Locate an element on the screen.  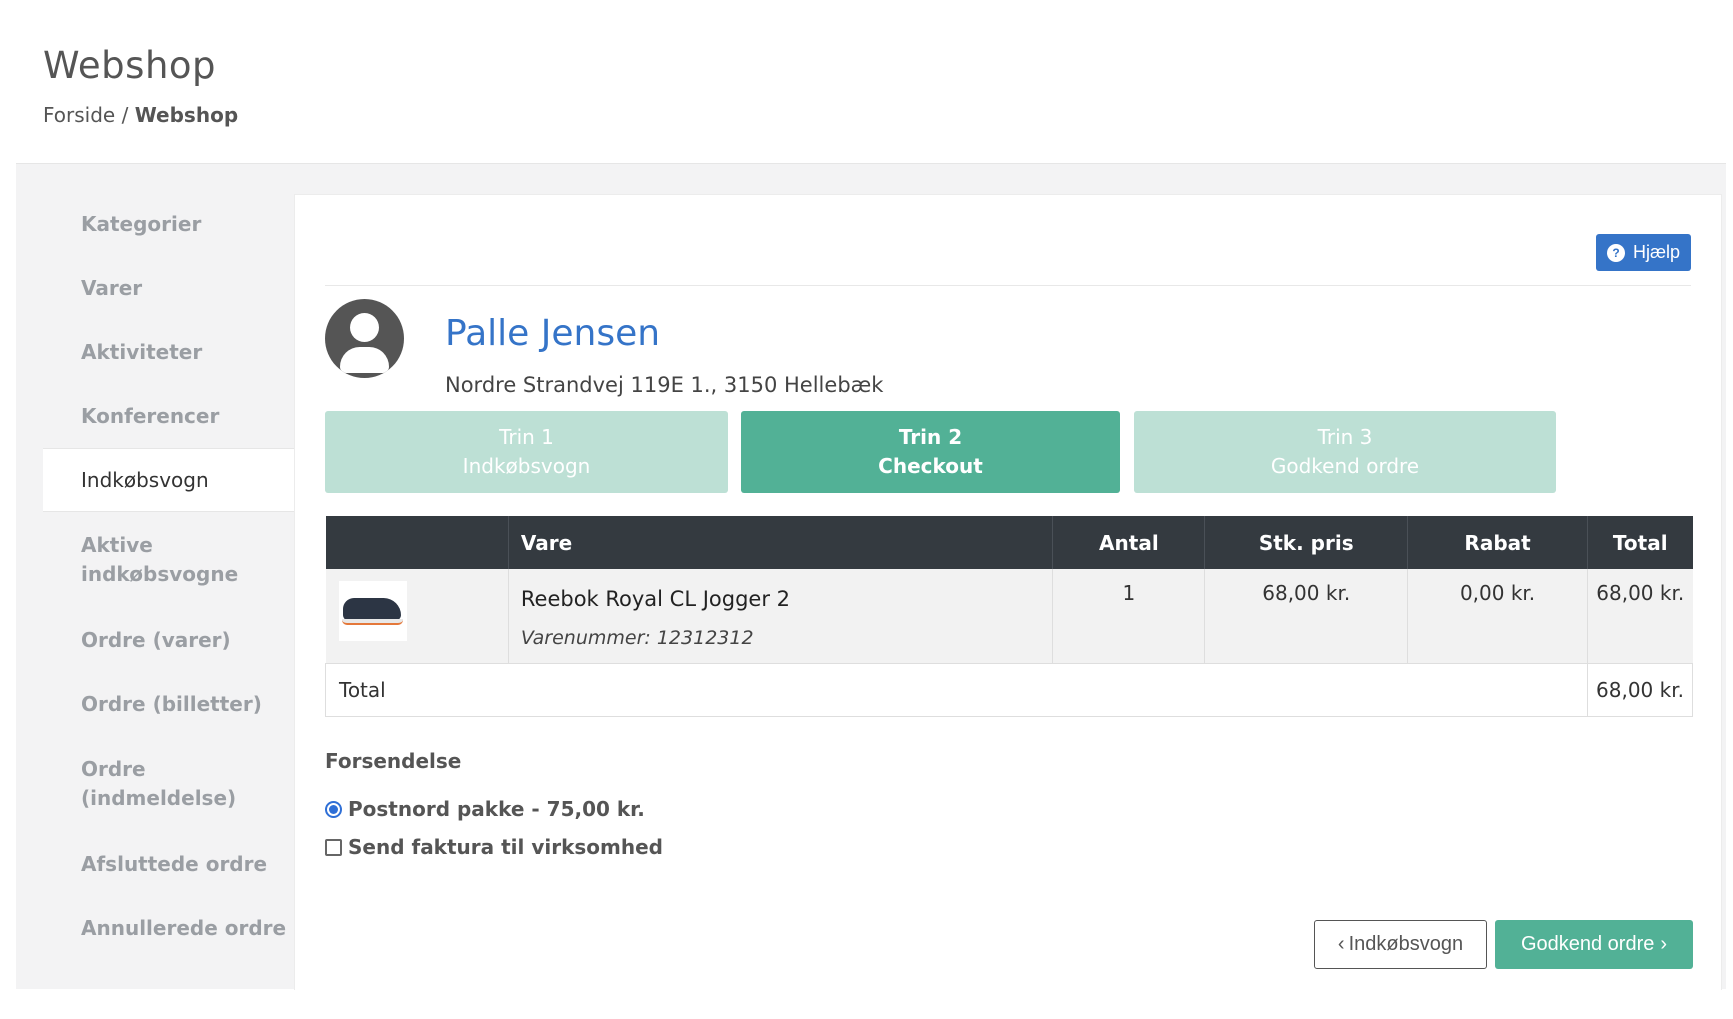
total-label: Total is located at coordinates (956, 690).